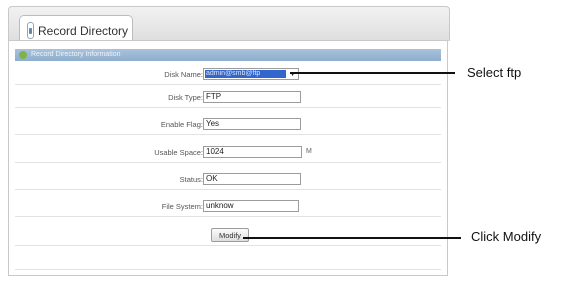 Image resolution: width=567 pixels, height=282 pixels. What do you see at coordinates (309, 151) in the screenshot?
I see `usable-space-unit: M` at bounding box center [309, 151].